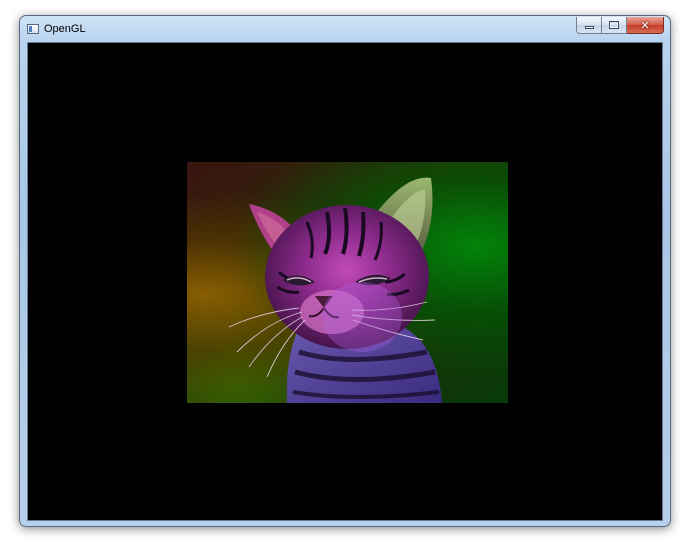 This screenshot has height=546, width=690. I want to click on maximize-icon, so click(614, 25).